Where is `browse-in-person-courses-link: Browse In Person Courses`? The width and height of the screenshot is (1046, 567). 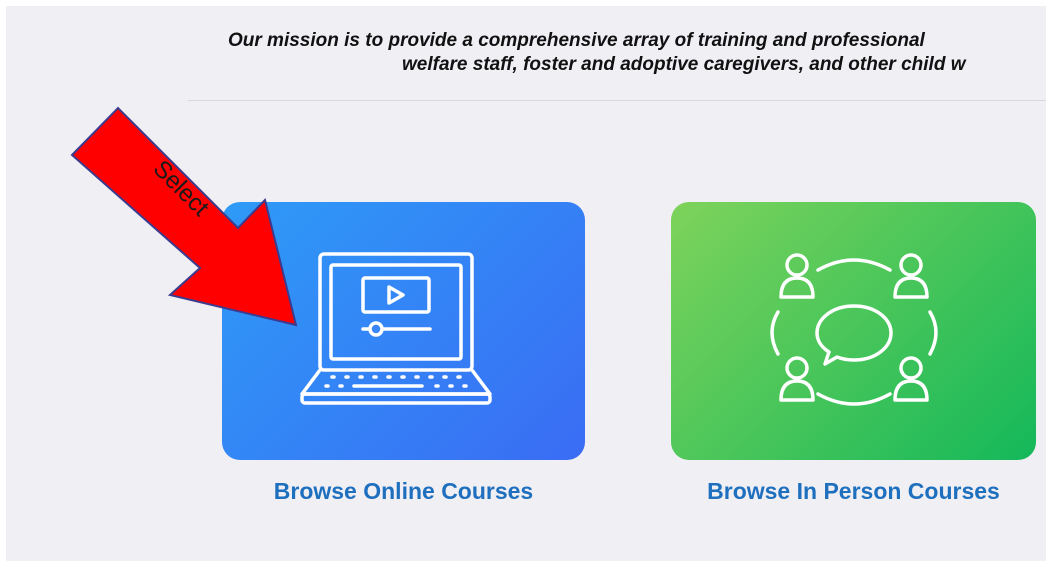
browse-in-person-courses-link: Browse In Person Courses is located at coordinates (853, 491).